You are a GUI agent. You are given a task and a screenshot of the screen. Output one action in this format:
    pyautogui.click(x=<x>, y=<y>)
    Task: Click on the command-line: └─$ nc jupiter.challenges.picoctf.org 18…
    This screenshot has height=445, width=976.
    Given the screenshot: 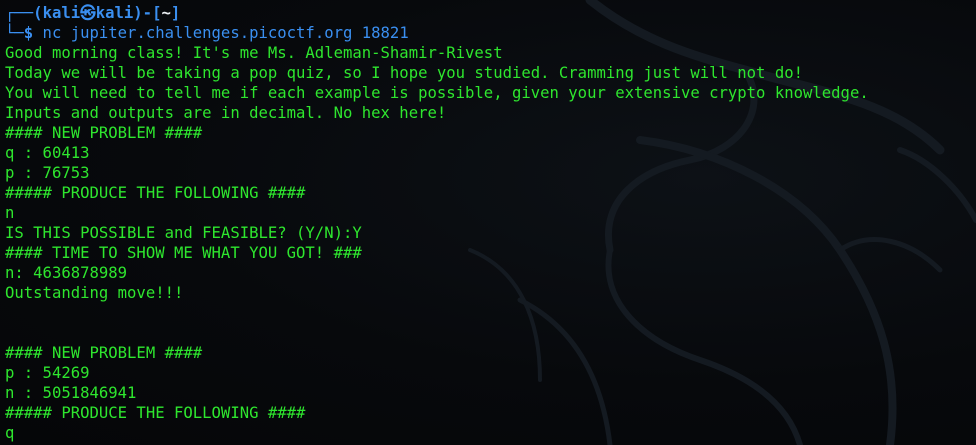 What is the action you would take?
    pyautogui.click(x=487, y=33)
    